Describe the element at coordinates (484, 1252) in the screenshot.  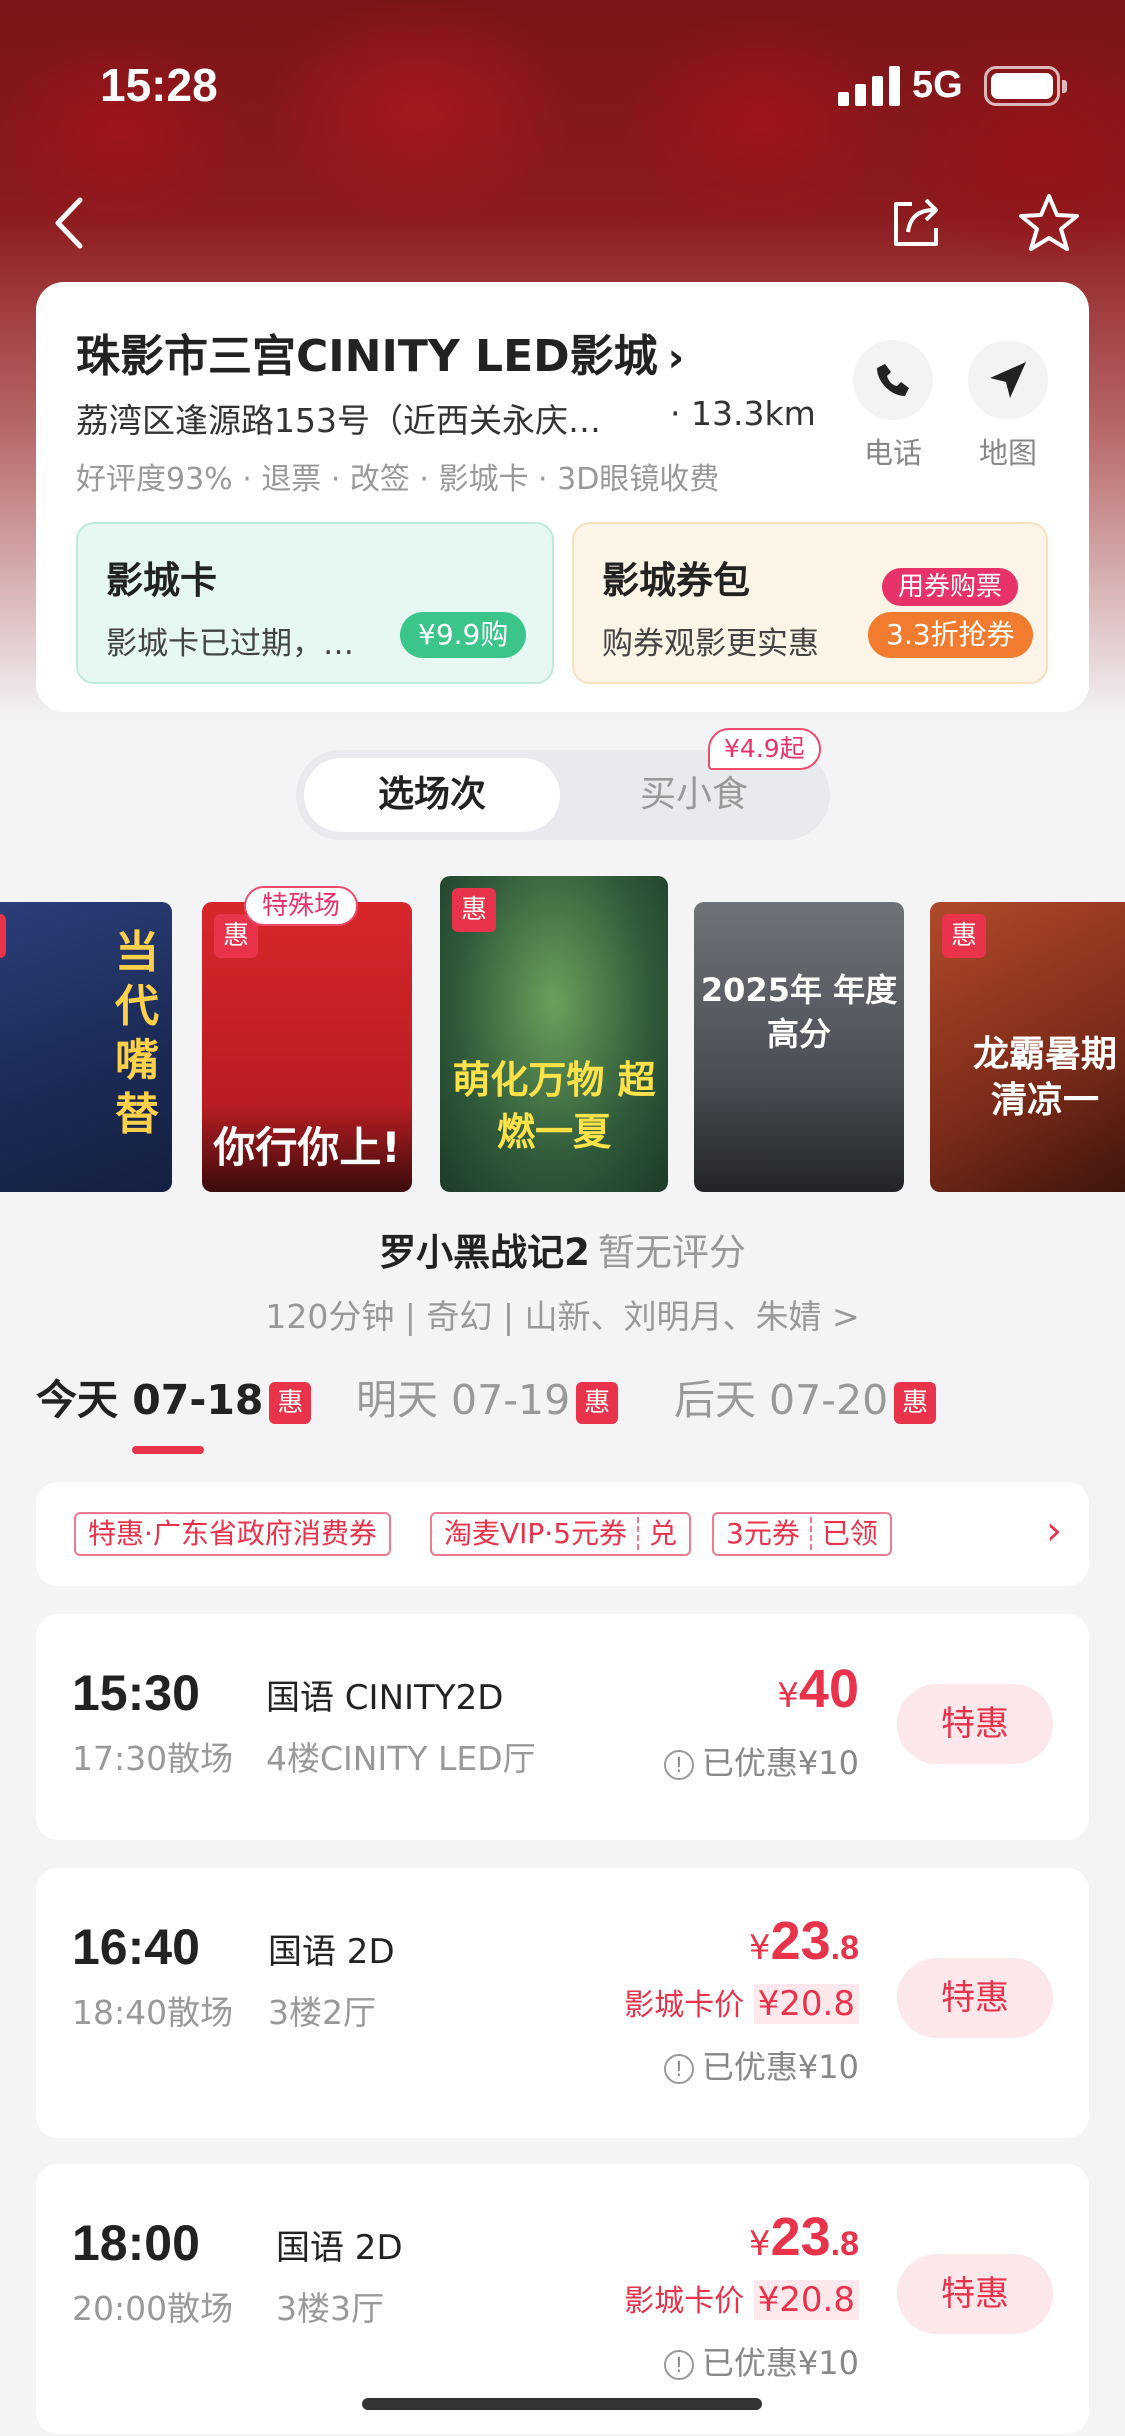
I see `movie-title: 罗小黑战记2` at that location.